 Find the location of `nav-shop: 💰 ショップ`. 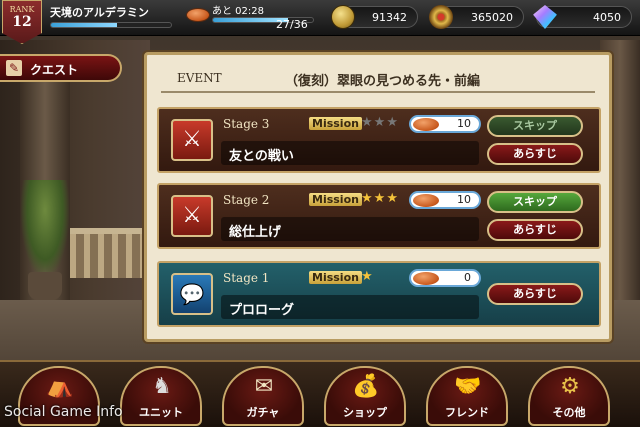

nav-shop: 💰 ショップ is located at coordinates (365, 396).